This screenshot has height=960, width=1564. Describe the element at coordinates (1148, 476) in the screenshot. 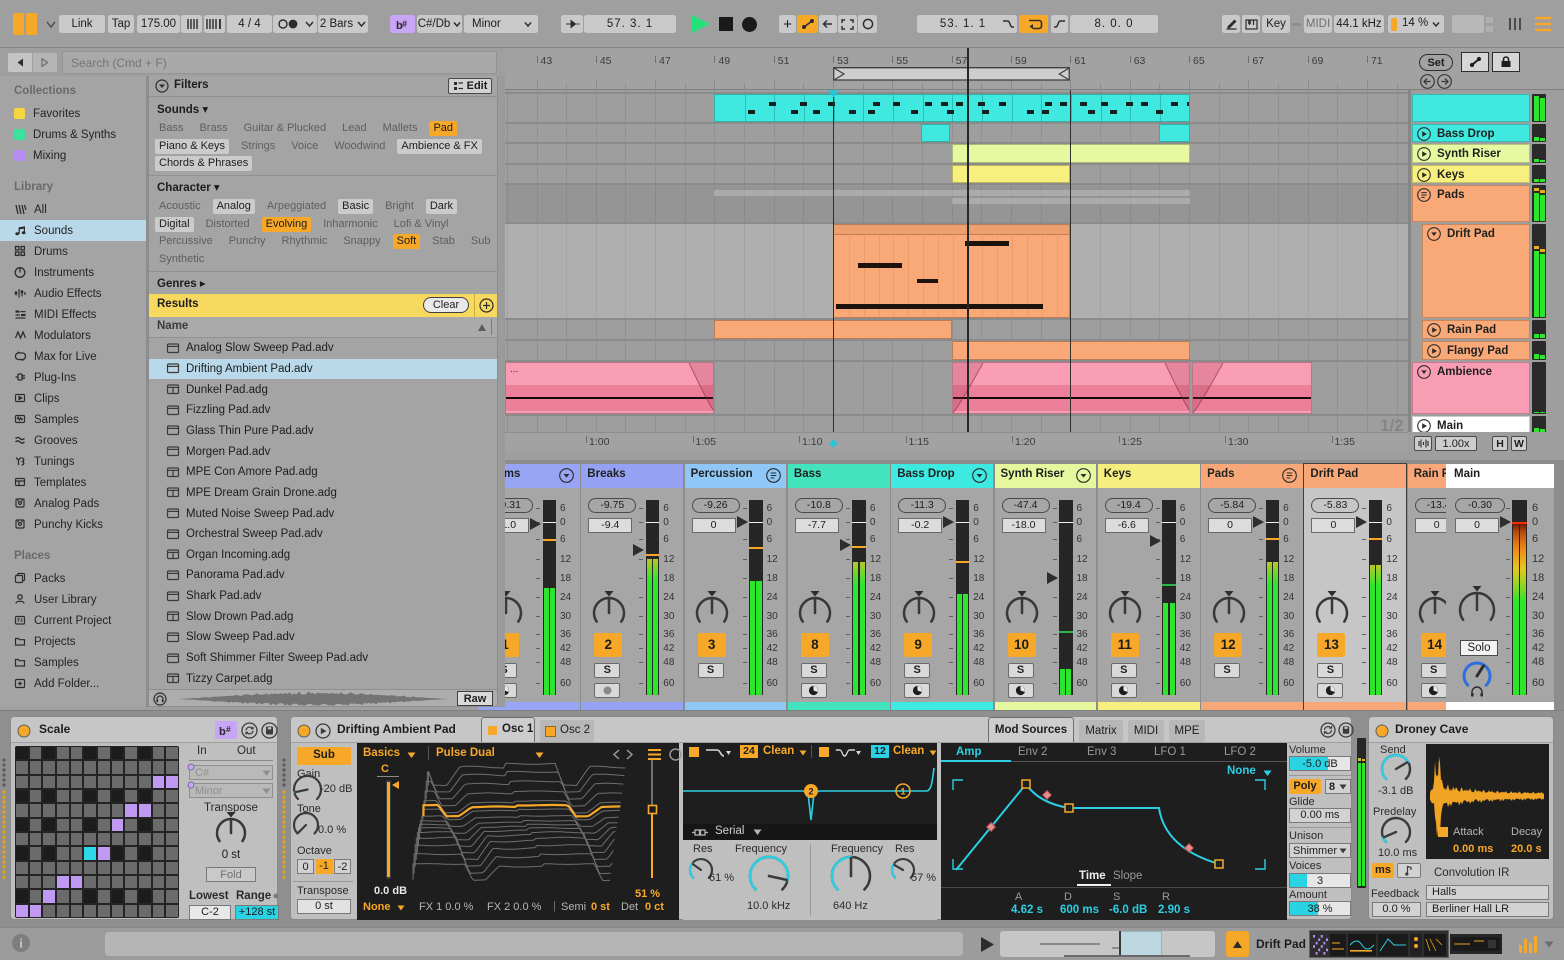

I see `strip-header: Keys` at that location.